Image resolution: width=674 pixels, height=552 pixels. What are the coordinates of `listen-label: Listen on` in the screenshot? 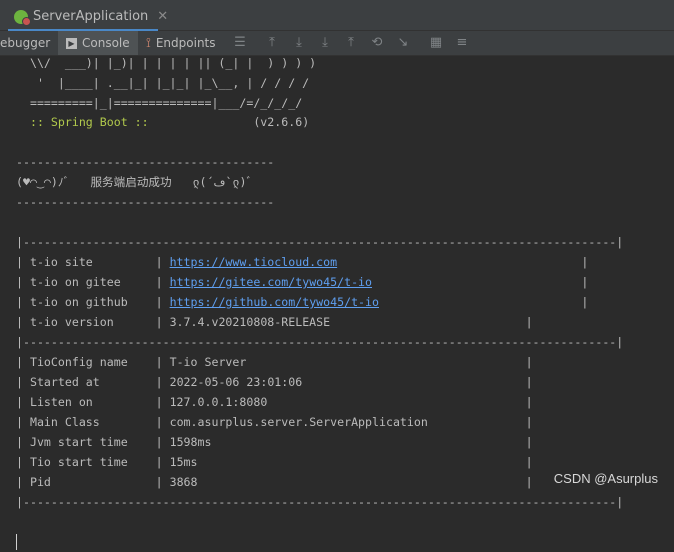 It's located at (61, 402).